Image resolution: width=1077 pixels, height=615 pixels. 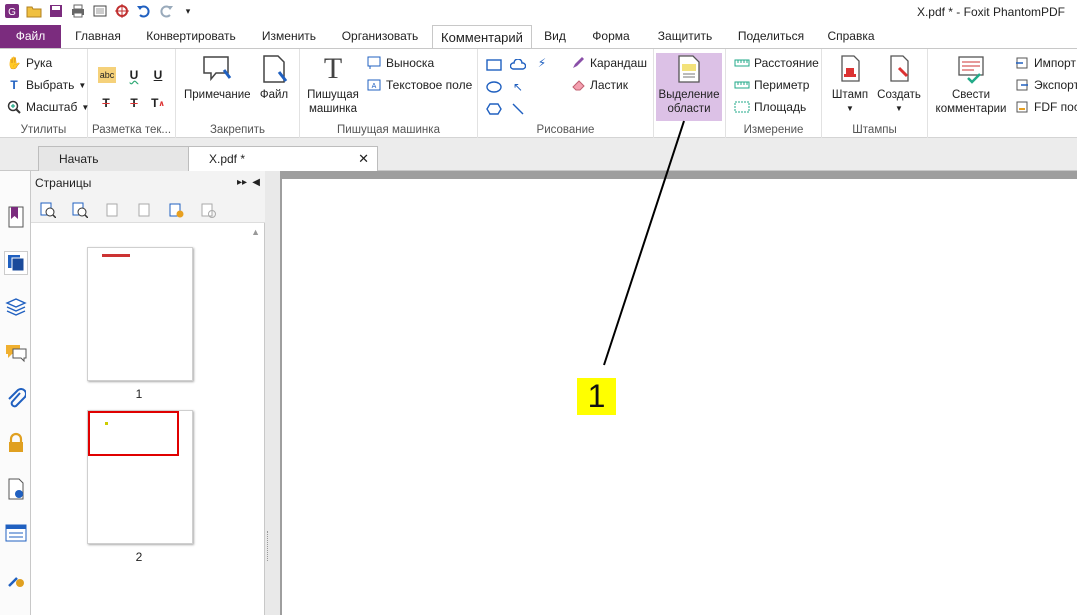 I want to click on annotation-pointer-line, so click(x=644, y=243).